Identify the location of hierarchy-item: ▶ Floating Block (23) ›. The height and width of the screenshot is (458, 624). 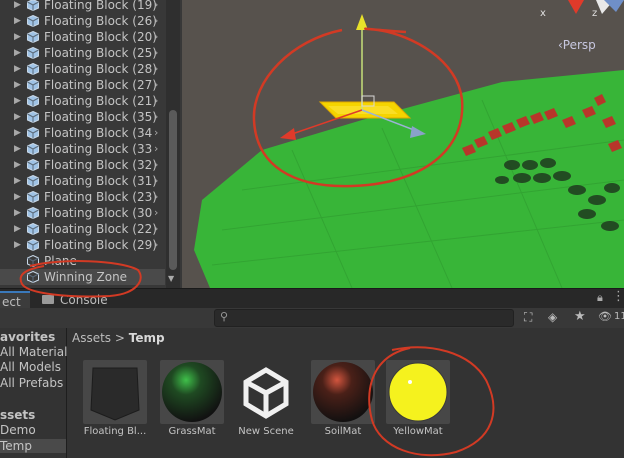
(82, 197).